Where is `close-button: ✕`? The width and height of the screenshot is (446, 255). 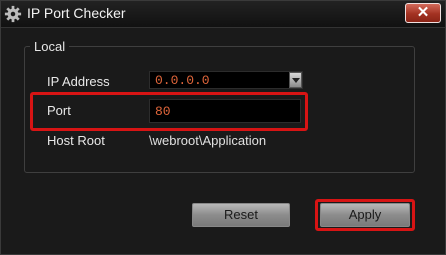
close-button: ✕ is located at coordinates (423, 13).